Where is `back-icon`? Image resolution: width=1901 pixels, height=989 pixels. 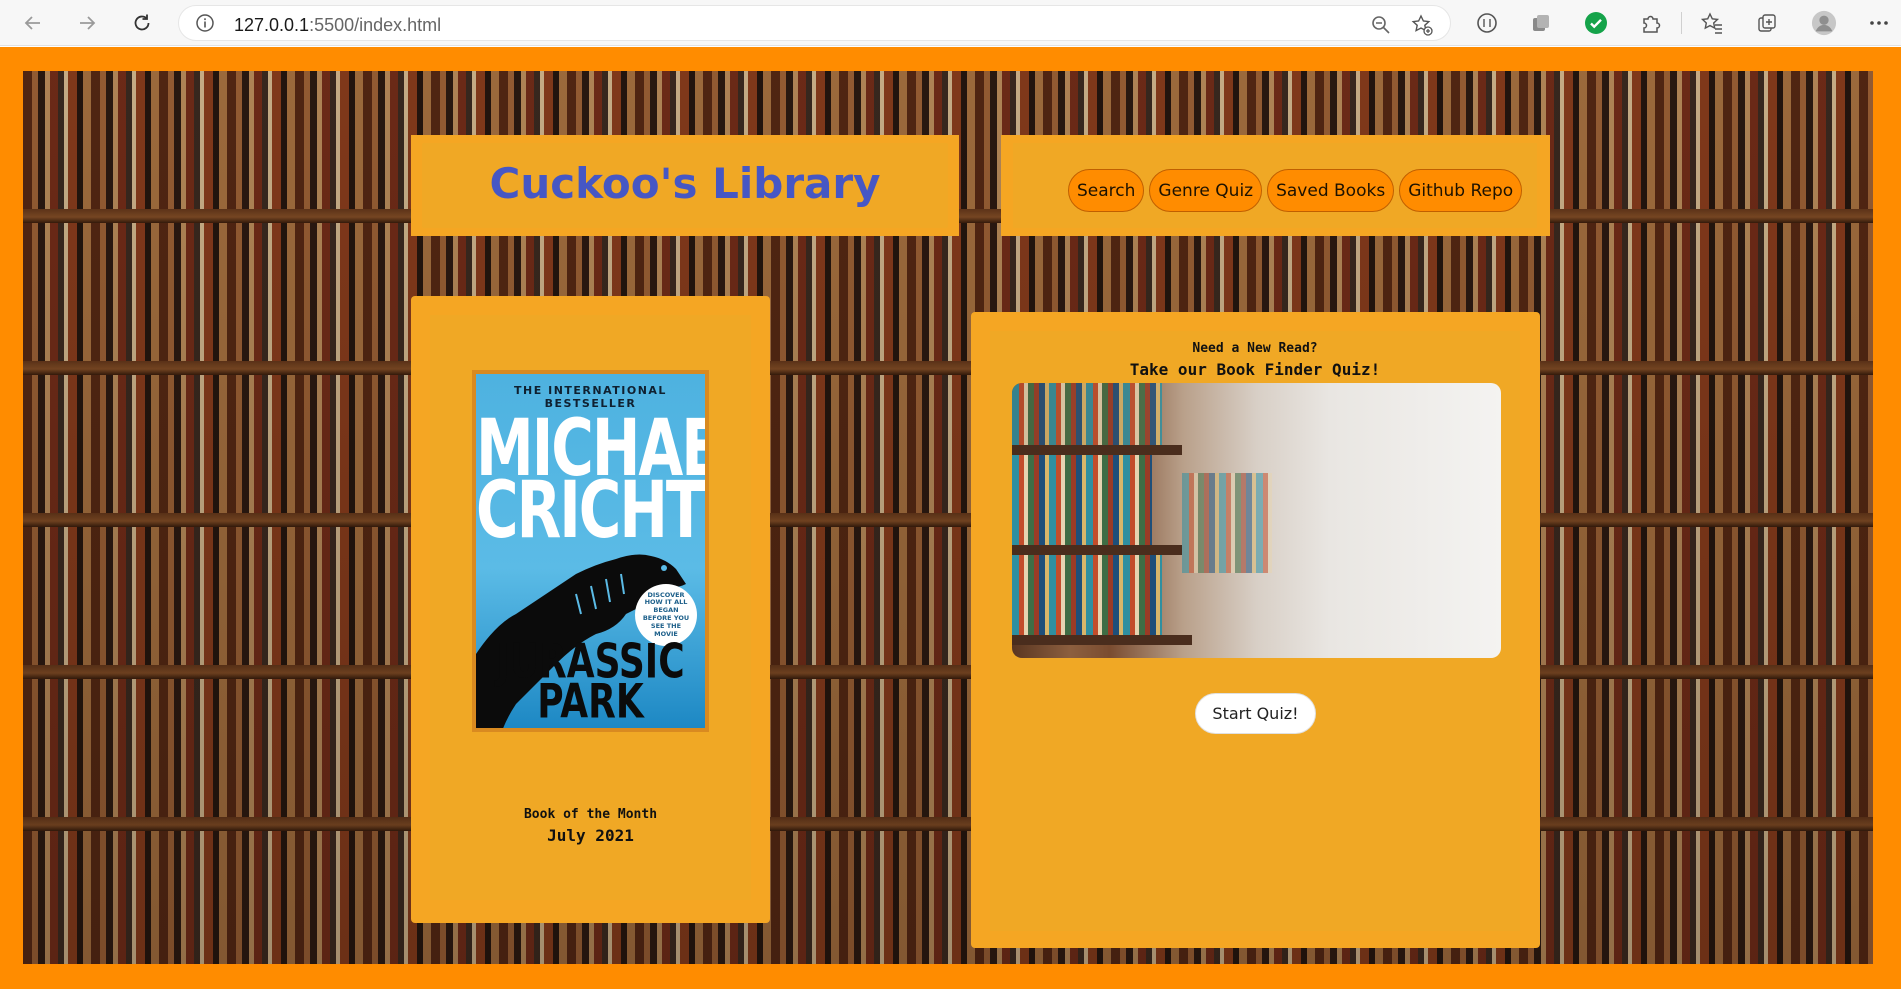
back-icon is located at coordinates (33, 23).